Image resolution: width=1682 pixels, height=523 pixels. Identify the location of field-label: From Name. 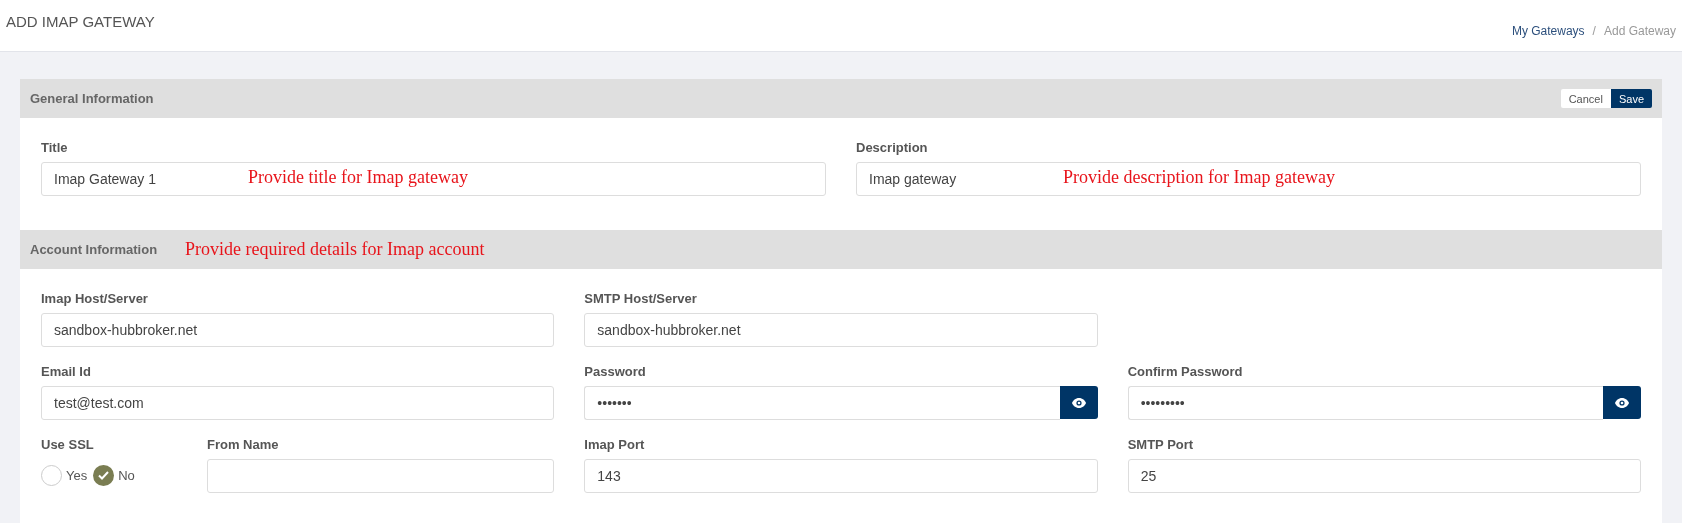
(243, 444).